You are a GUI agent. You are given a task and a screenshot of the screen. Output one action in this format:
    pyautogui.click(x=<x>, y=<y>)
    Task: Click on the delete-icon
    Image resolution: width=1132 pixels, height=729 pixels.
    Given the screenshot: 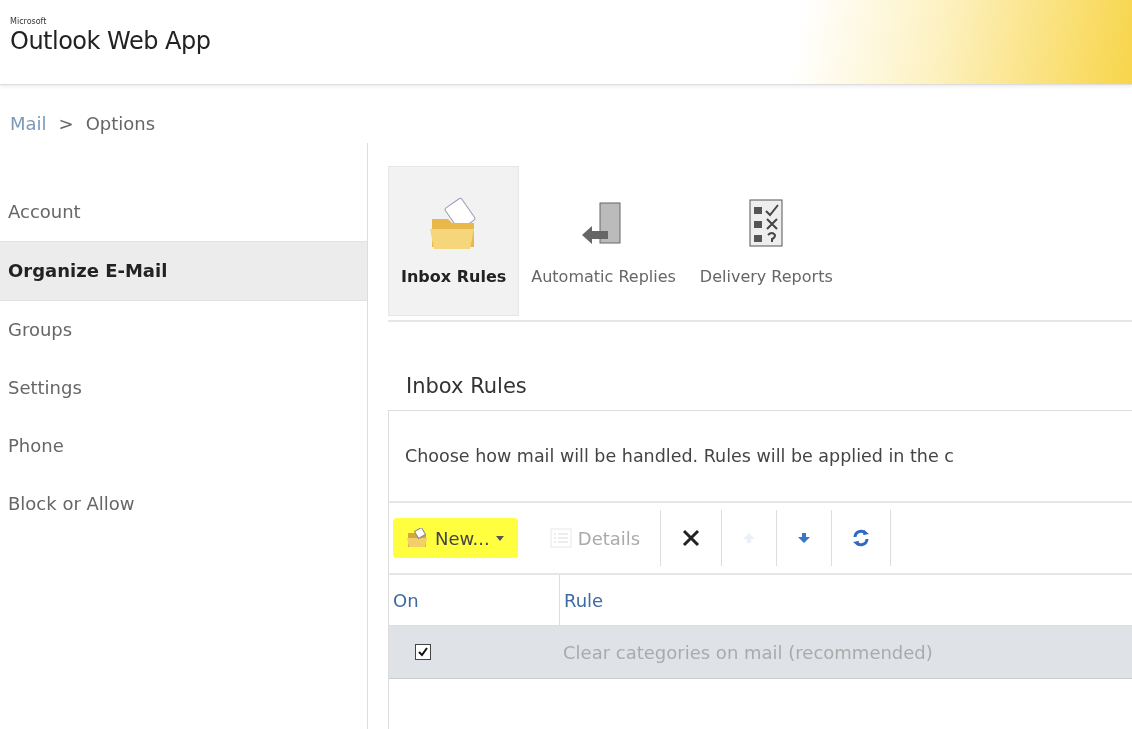 What is the action you would take?
    pyautogui.click(x=691, y=538)
    